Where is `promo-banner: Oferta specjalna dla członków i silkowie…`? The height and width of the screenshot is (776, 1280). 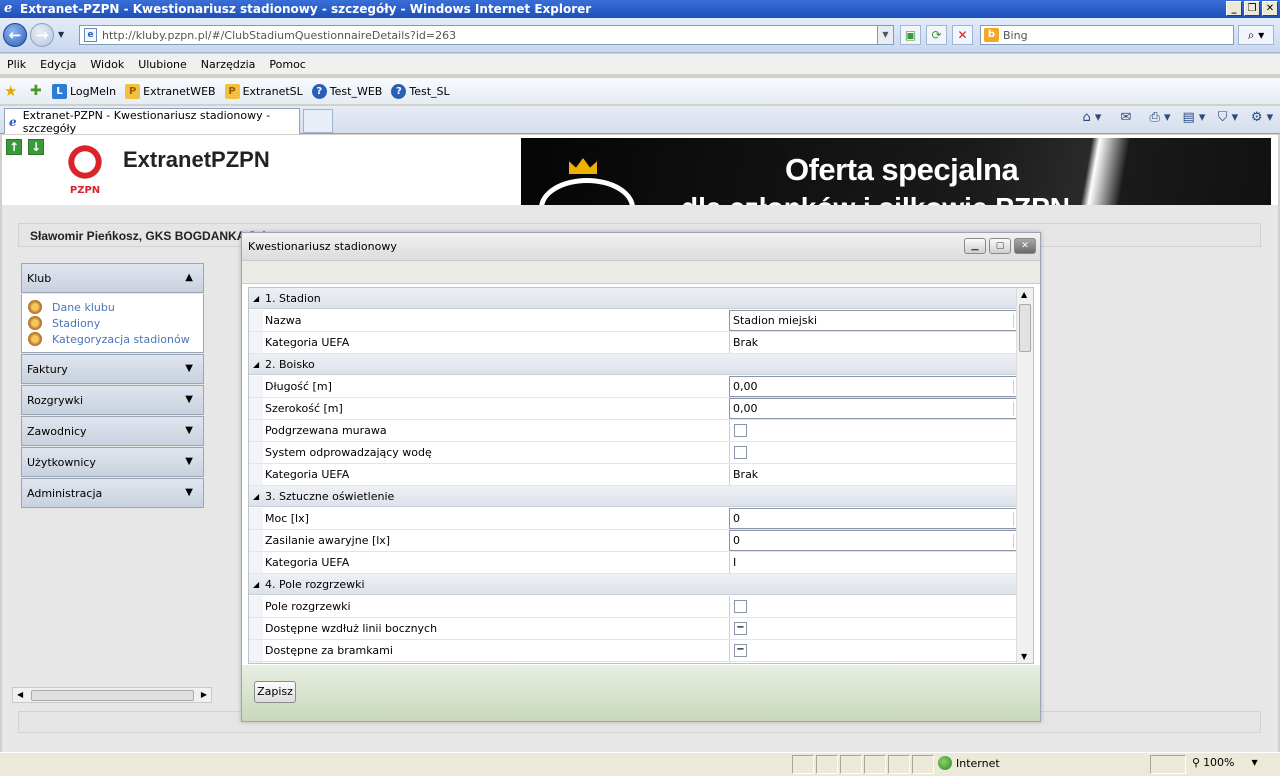
promo-banner: Oferta specjalna dla członków i silkowie… is located at coordinates (896, 171).